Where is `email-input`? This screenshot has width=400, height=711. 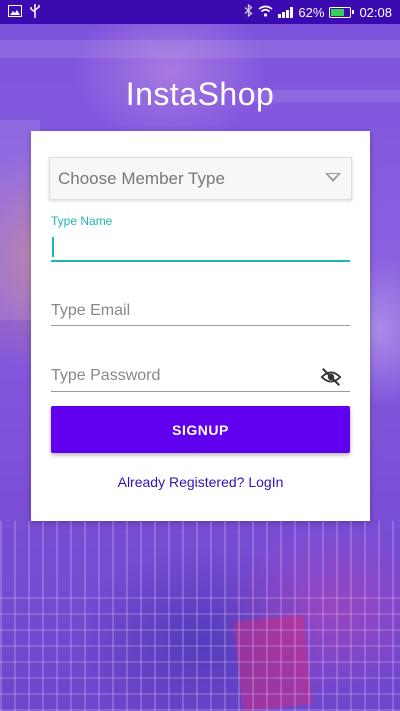 email-input is located at coordinates (200, 310).